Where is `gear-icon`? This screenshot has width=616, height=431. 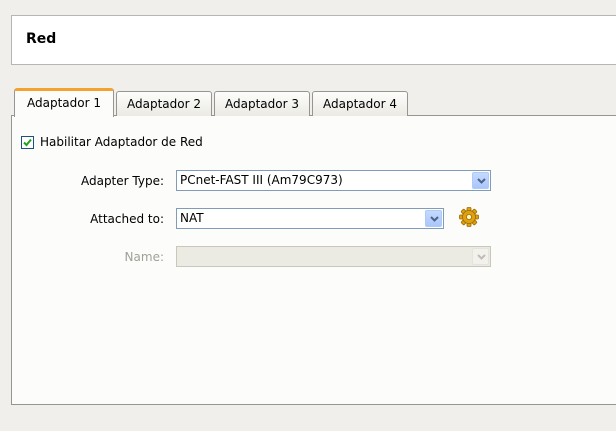
gear-icon is located at coordinates (469, 217).